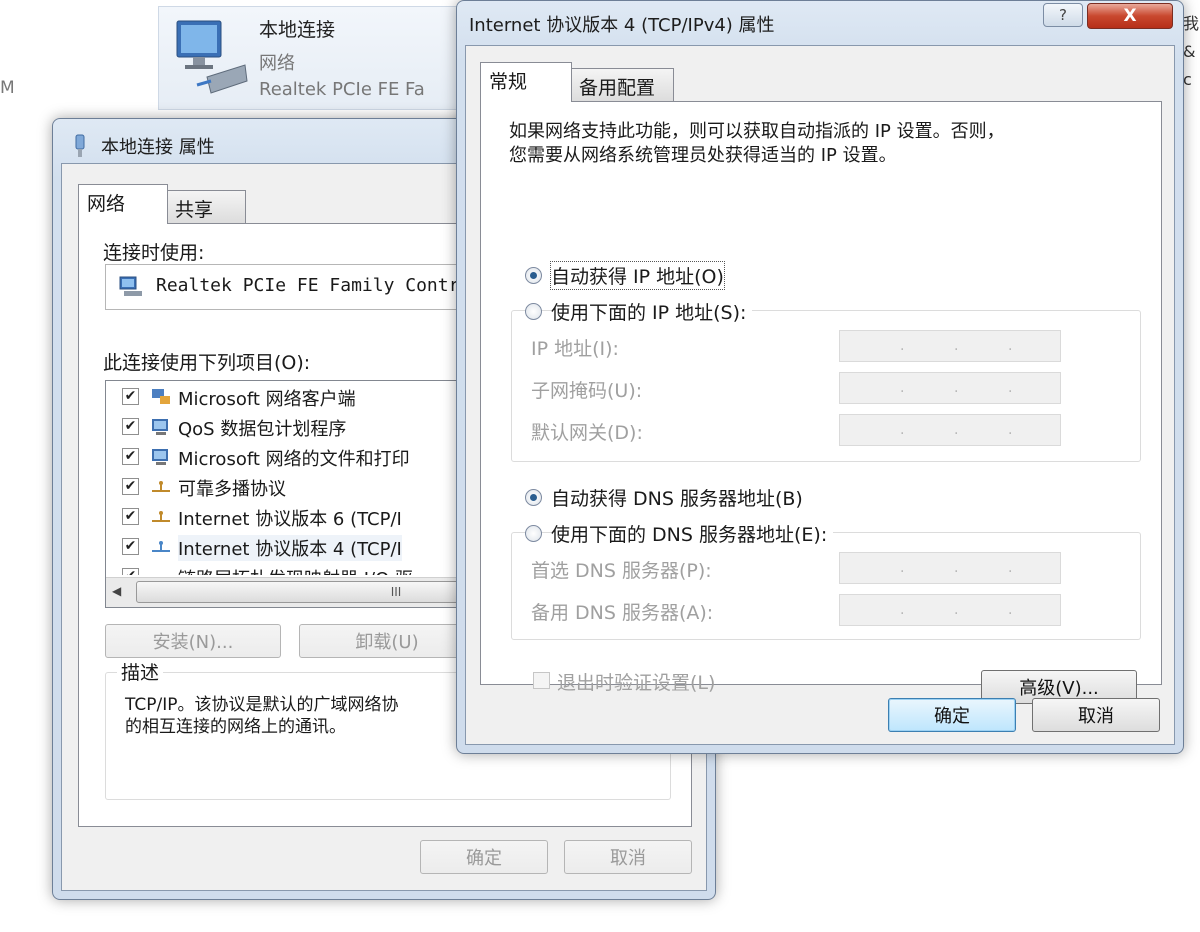 The height and width of the screenshot is (932, 1200). Describe the element at coordinates (130, 286) in the screenshot. I see `adapter-icon` at that location.